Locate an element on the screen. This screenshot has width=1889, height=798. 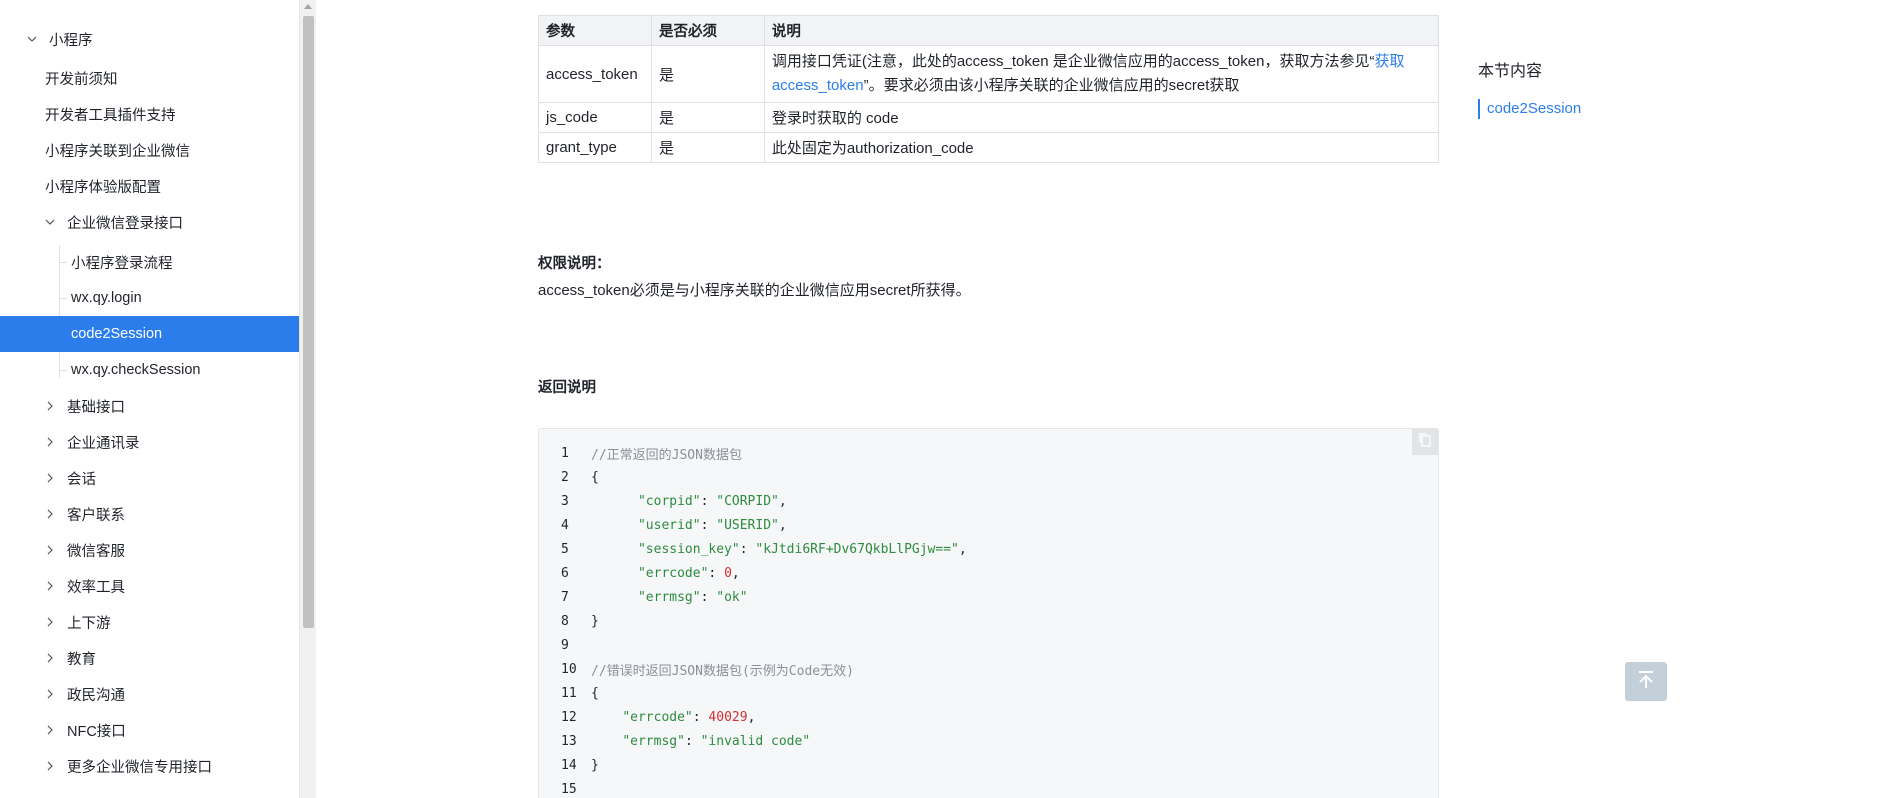
code-line-number: 9 is located at coordinates (565, 645).